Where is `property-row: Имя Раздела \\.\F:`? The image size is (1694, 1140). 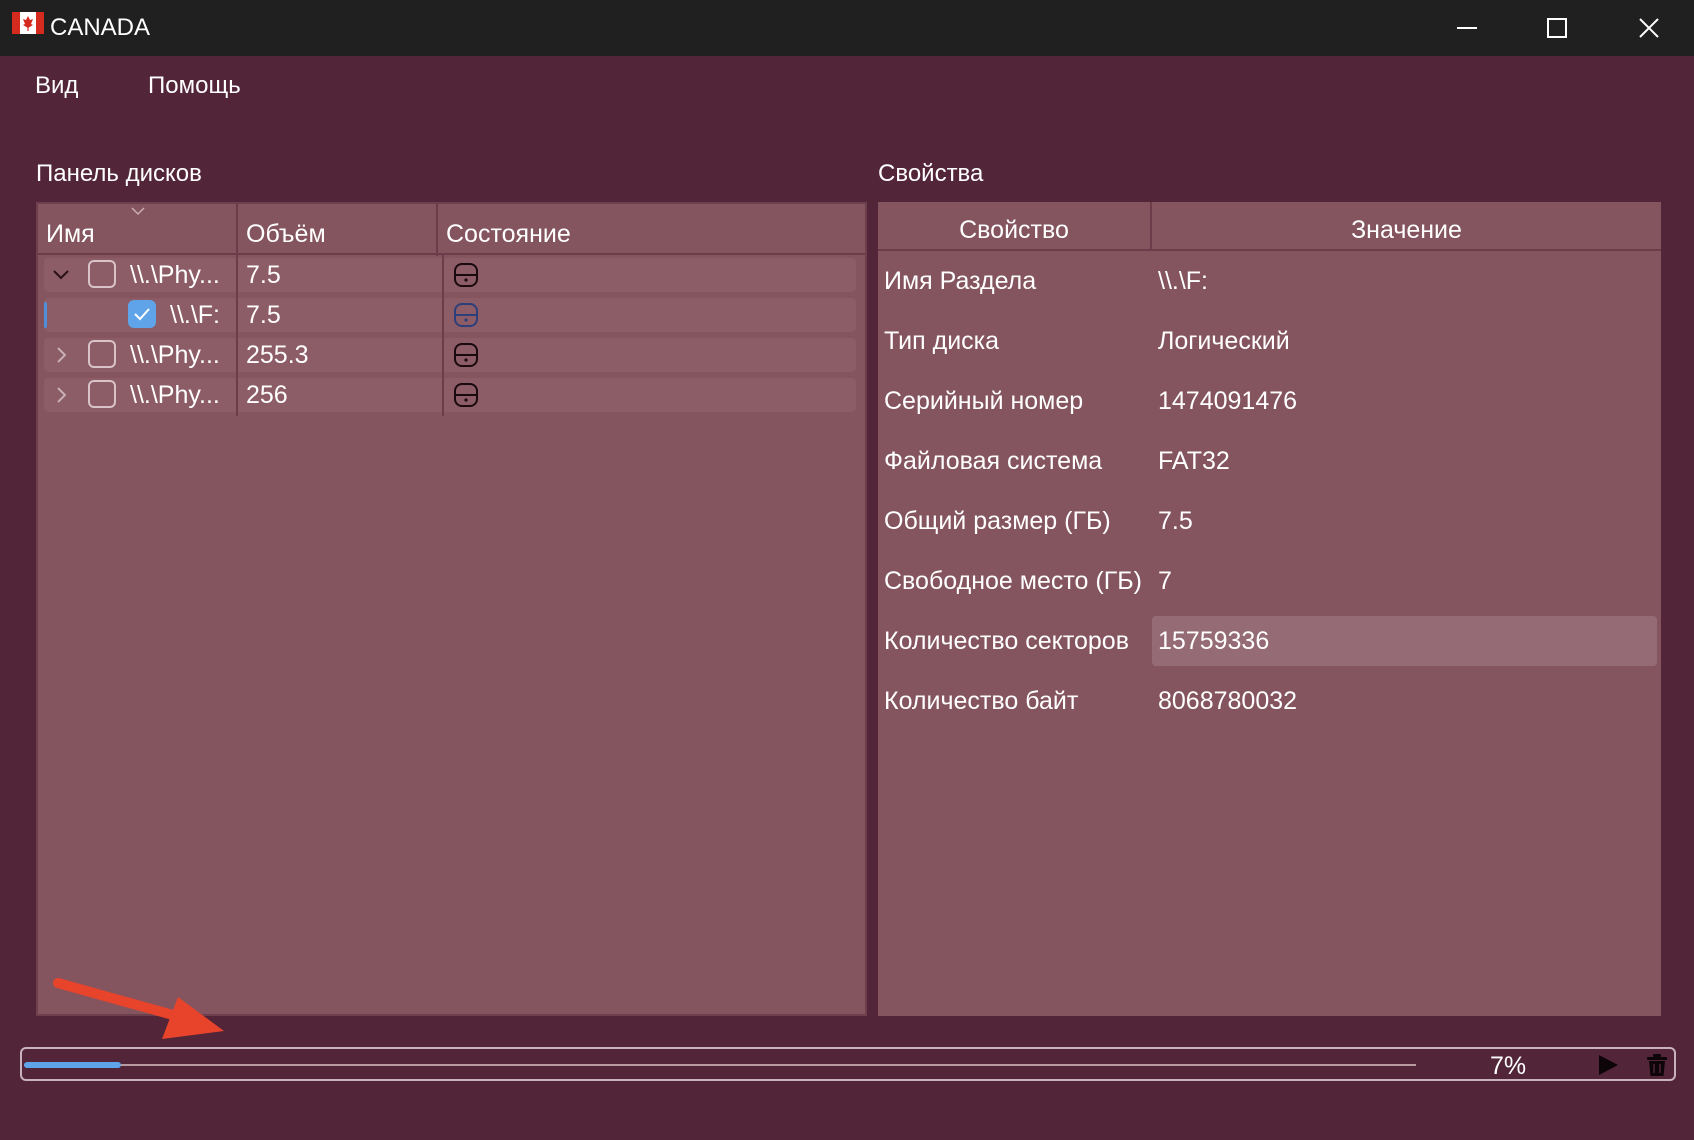 property-row: Имя Раздела \\.\F: is located at coordinates (1269, 281).